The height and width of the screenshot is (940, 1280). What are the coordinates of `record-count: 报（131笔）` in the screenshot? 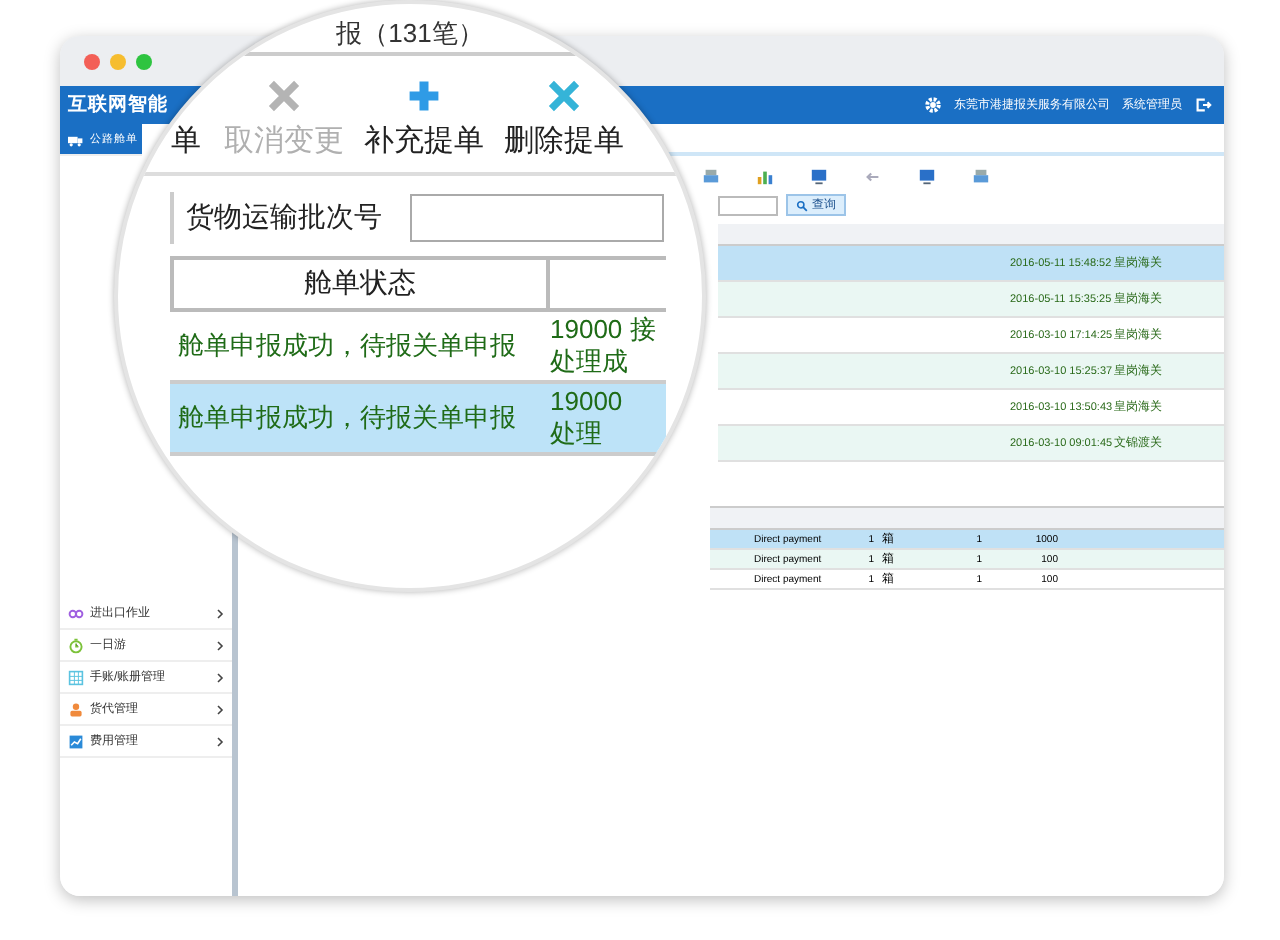 It's located at (410, 30).